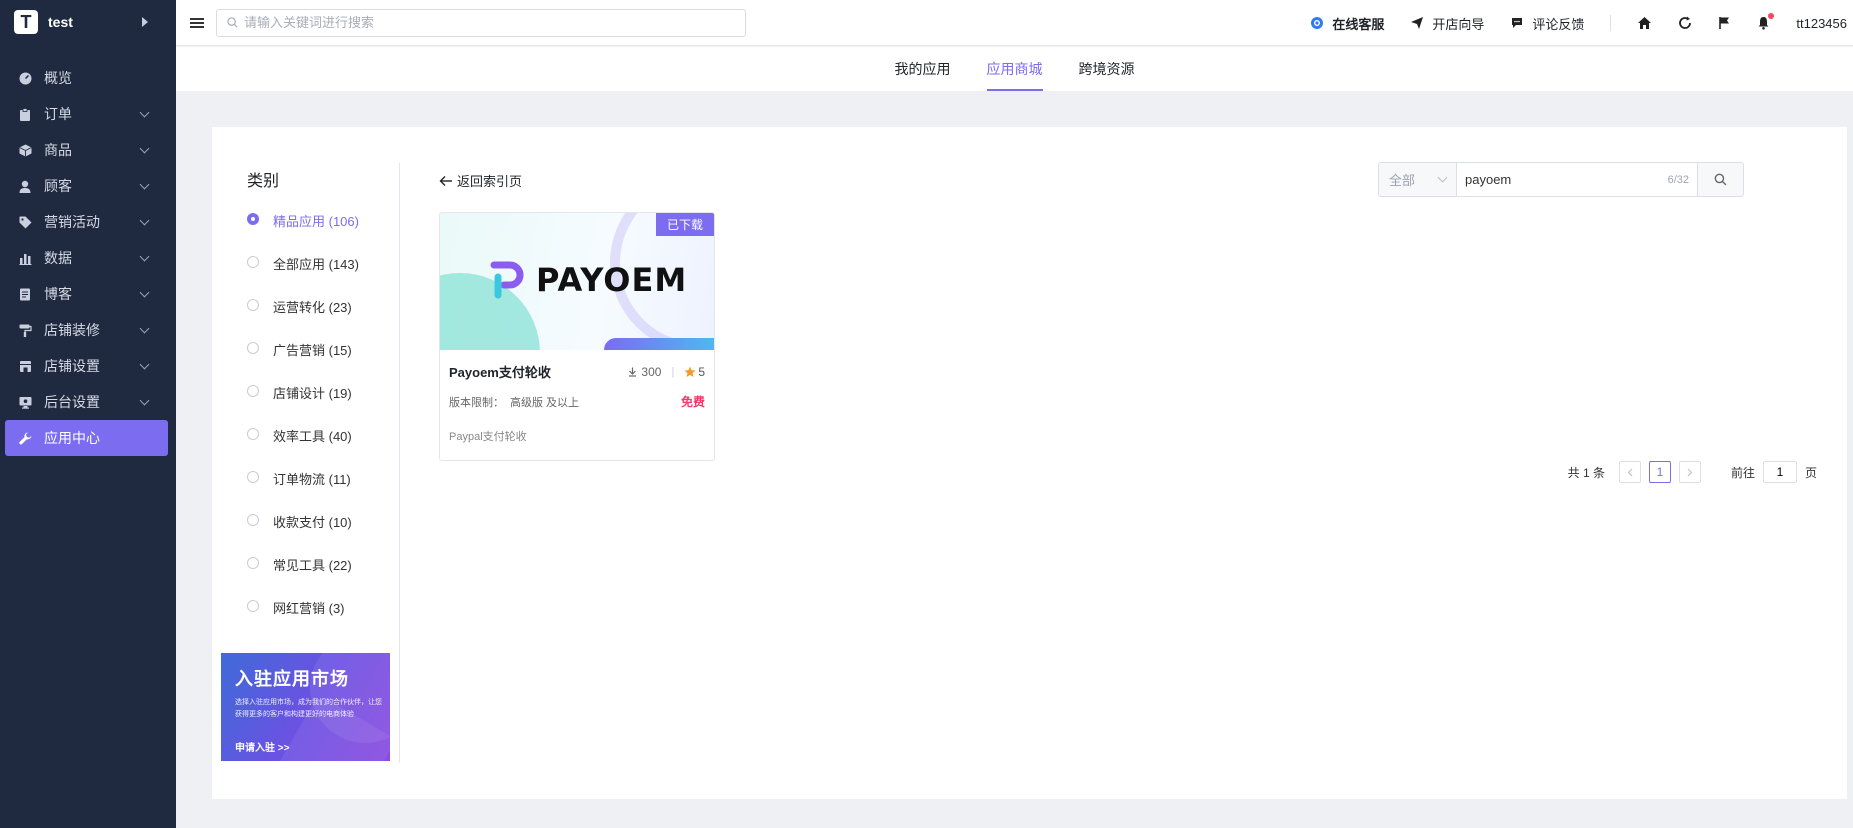 The image size is (1853, 828). Describe the element at coordinates (25, 150) in the screenshot. I see `box-icon` at that location.